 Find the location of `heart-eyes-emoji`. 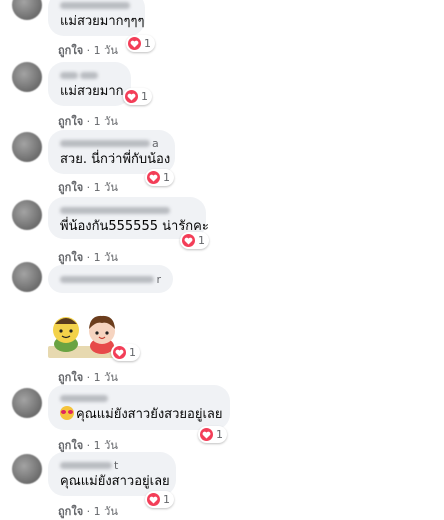

heart-eyes-emoji is located at coordinates (67, 413).